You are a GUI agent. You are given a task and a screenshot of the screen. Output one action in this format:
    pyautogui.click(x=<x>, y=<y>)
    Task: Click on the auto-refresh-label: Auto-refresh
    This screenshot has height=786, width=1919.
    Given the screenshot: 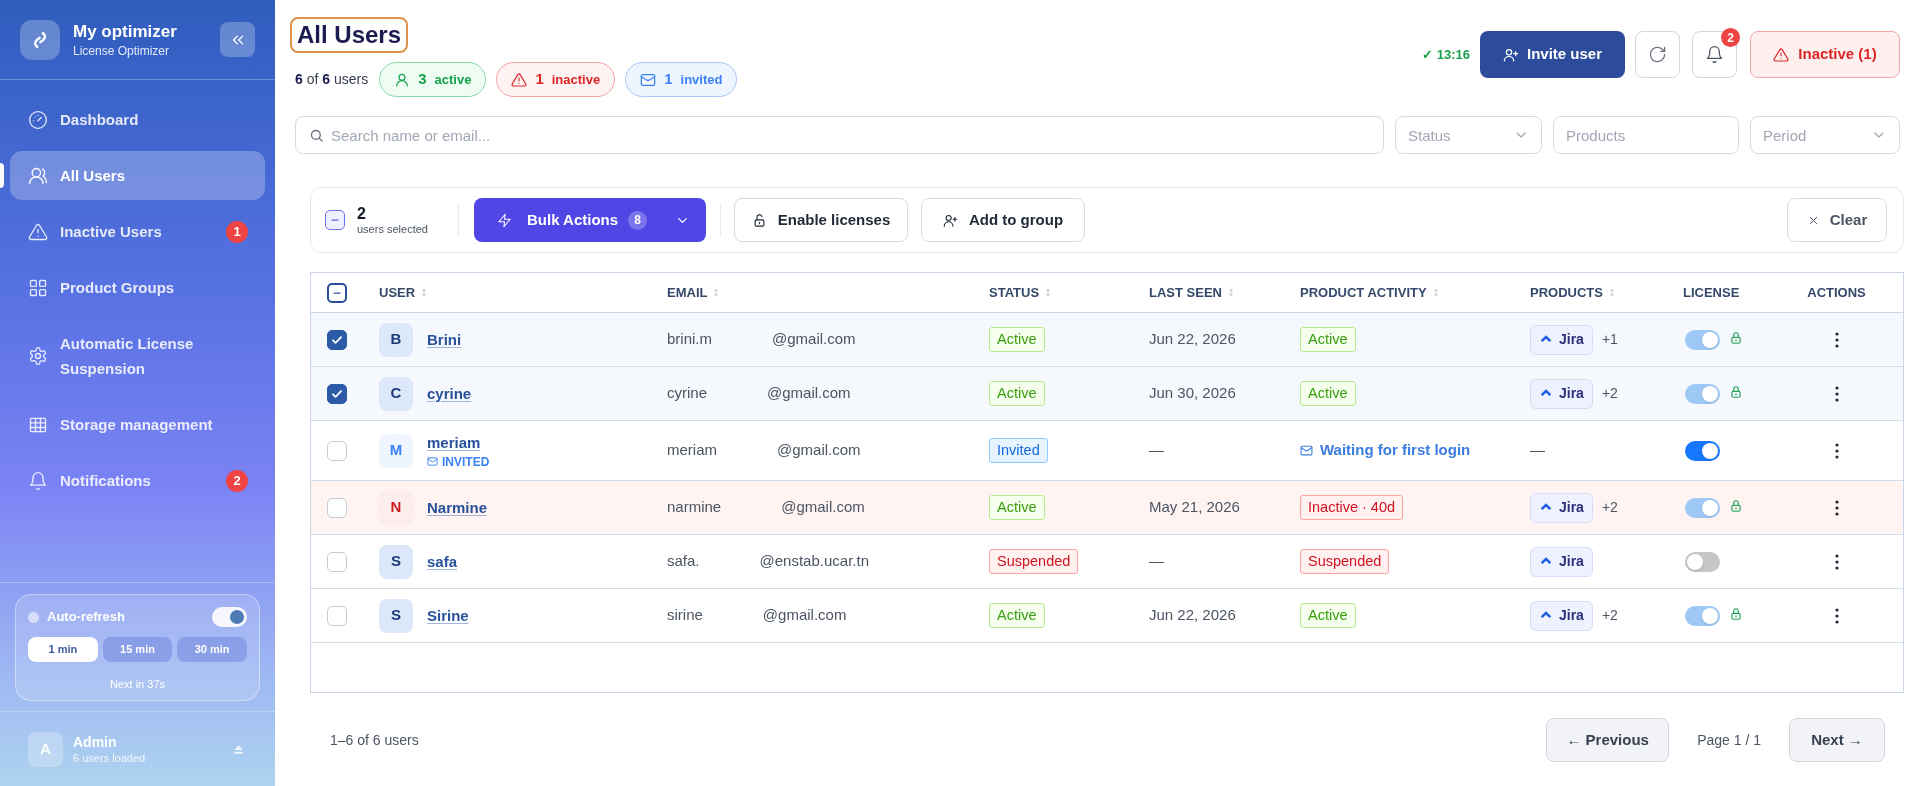 What is the action you would take?
    pyautogui.click(x=86, y=617)
    